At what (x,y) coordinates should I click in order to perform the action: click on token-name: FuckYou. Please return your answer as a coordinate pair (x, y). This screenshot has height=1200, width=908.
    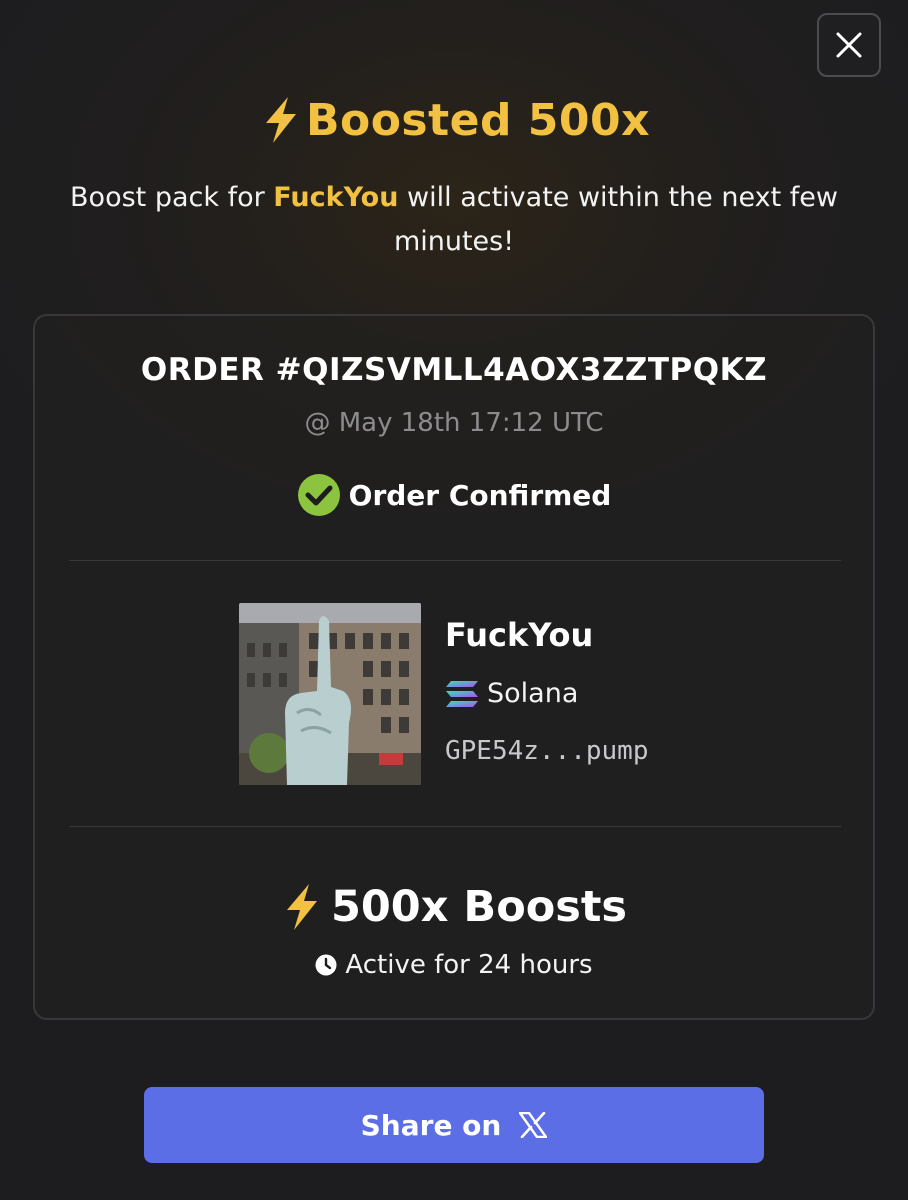
    Looking at the image, I should click on (519, 635).